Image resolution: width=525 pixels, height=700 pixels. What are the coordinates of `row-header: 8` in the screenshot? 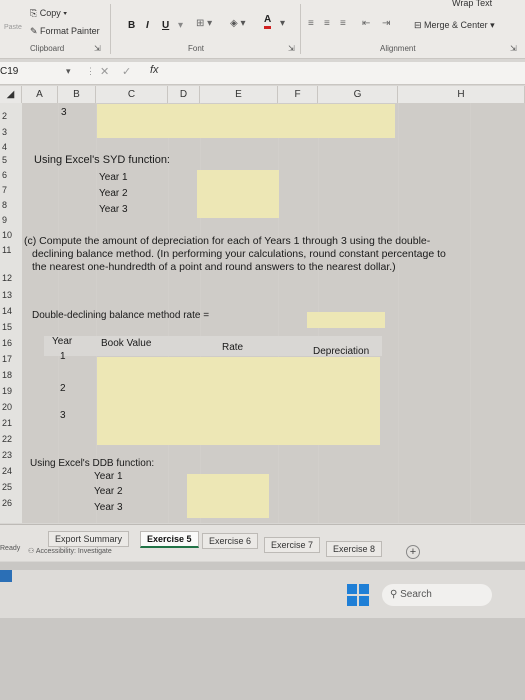 It's located at (11, 205).